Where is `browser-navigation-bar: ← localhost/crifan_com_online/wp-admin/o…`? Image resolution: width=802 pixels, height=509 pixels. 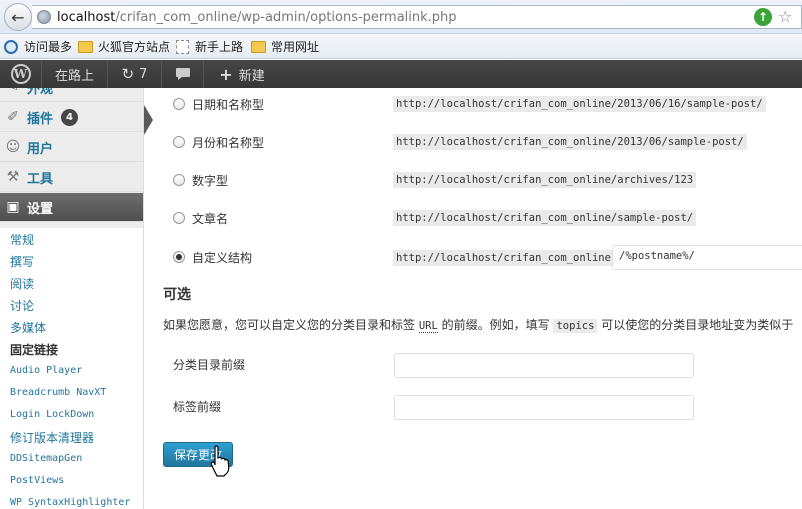 browser-navigation-bar: ← localhost/crifan_com_online/wp-admin/o… is located at coordinates (401, 17).